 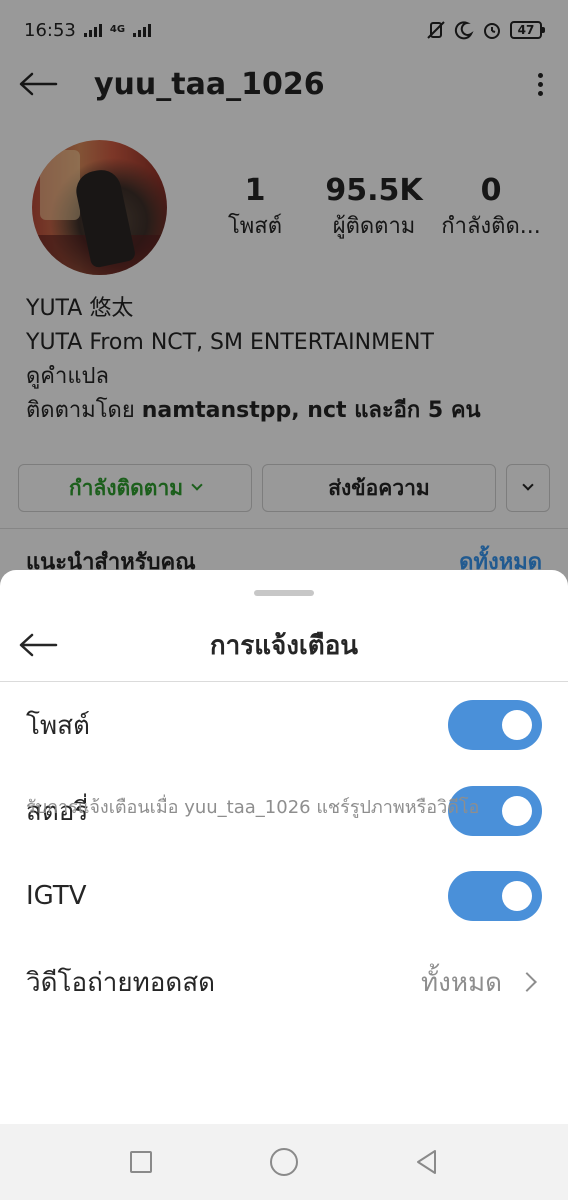 I want to click on square-icon, so click(x=141, y=1162).